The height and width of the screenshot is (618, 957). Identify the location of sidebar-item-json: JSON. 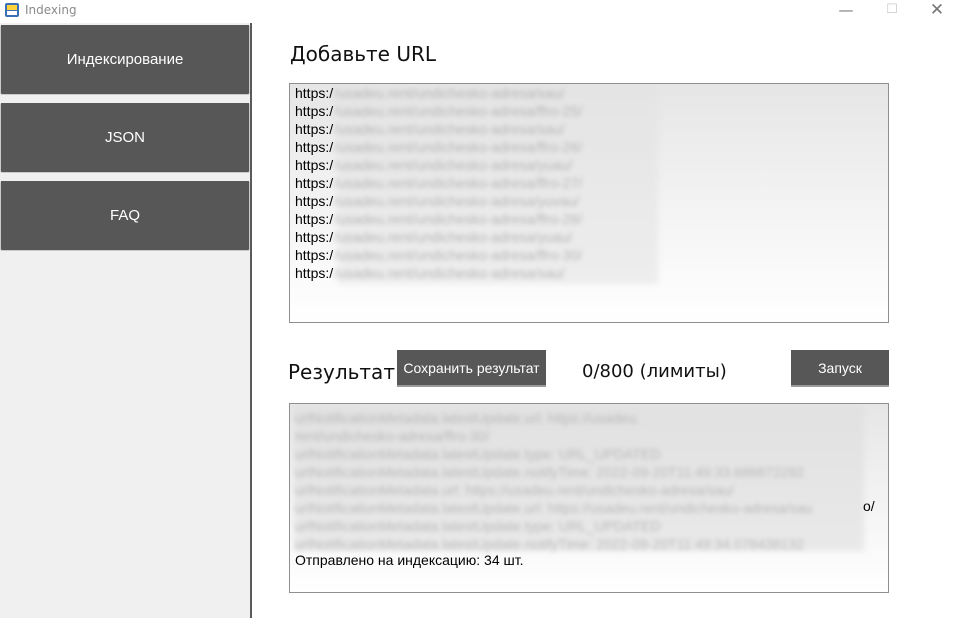
(125, 137).